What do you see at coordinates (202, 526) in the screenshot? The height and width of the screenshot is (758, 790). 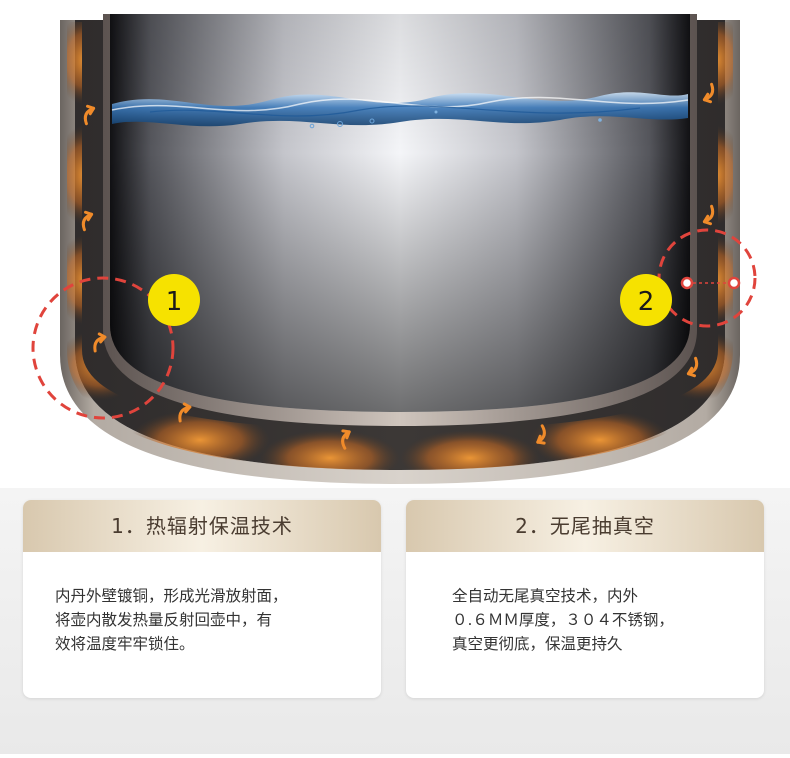 I see `feature-card-1-title: 1．热辐射保温技术` at bounding box center [202, 526].